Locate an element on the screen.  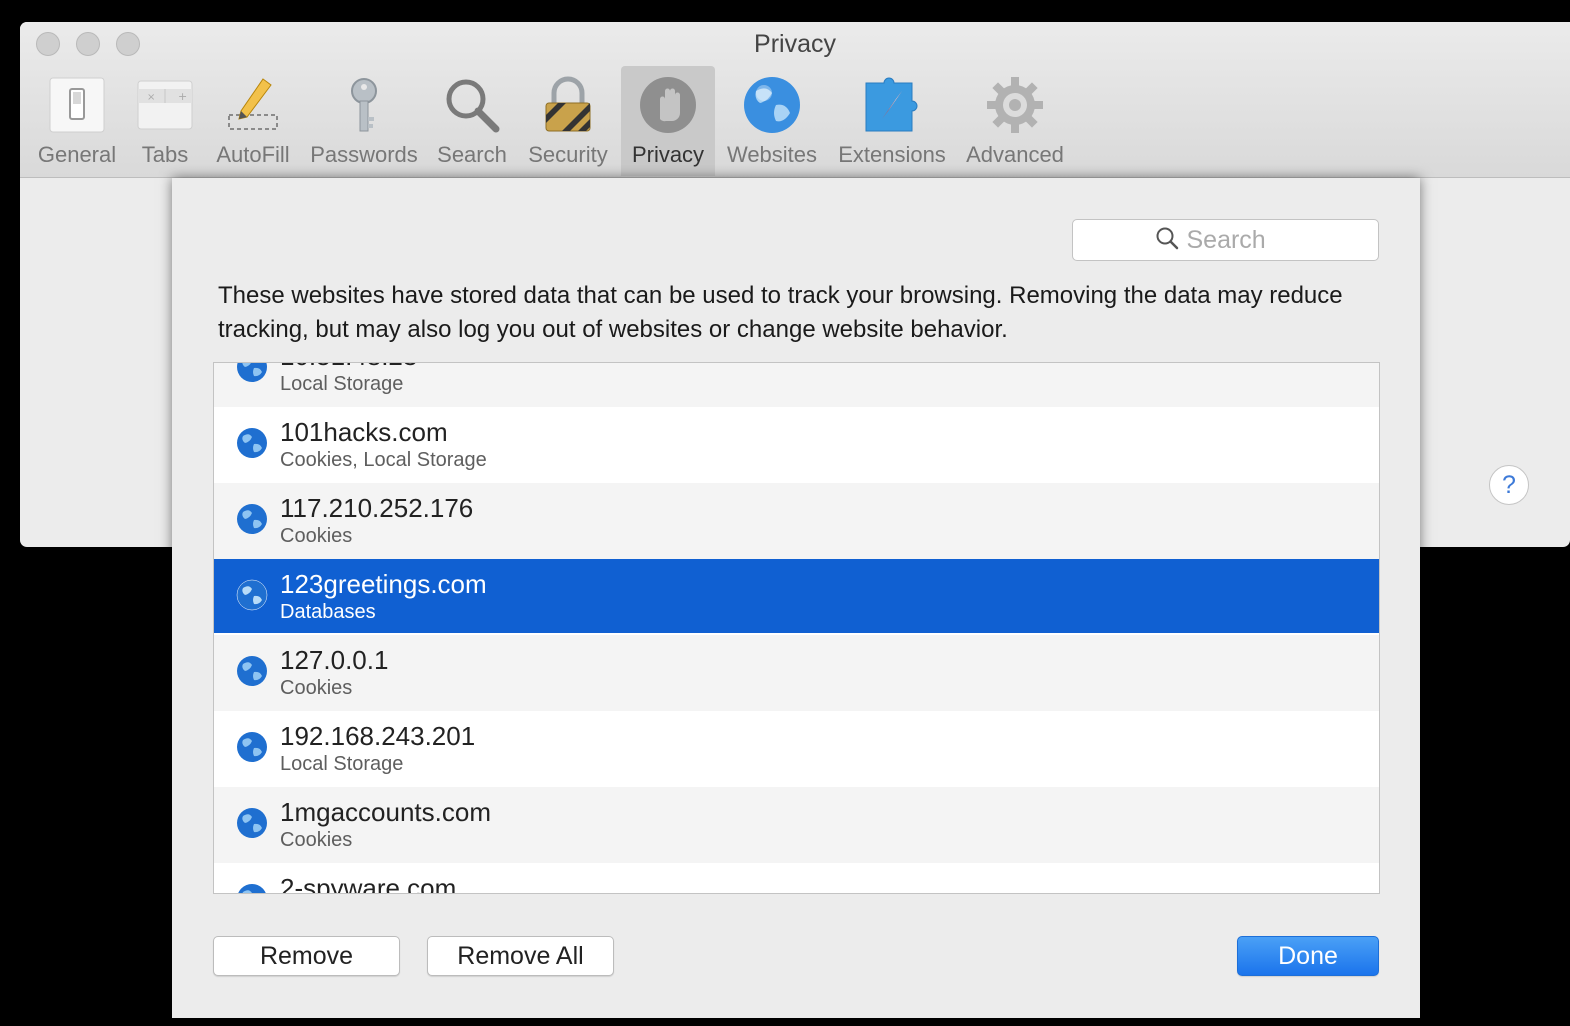
pencil-icon is located at coordinates (253, 105).